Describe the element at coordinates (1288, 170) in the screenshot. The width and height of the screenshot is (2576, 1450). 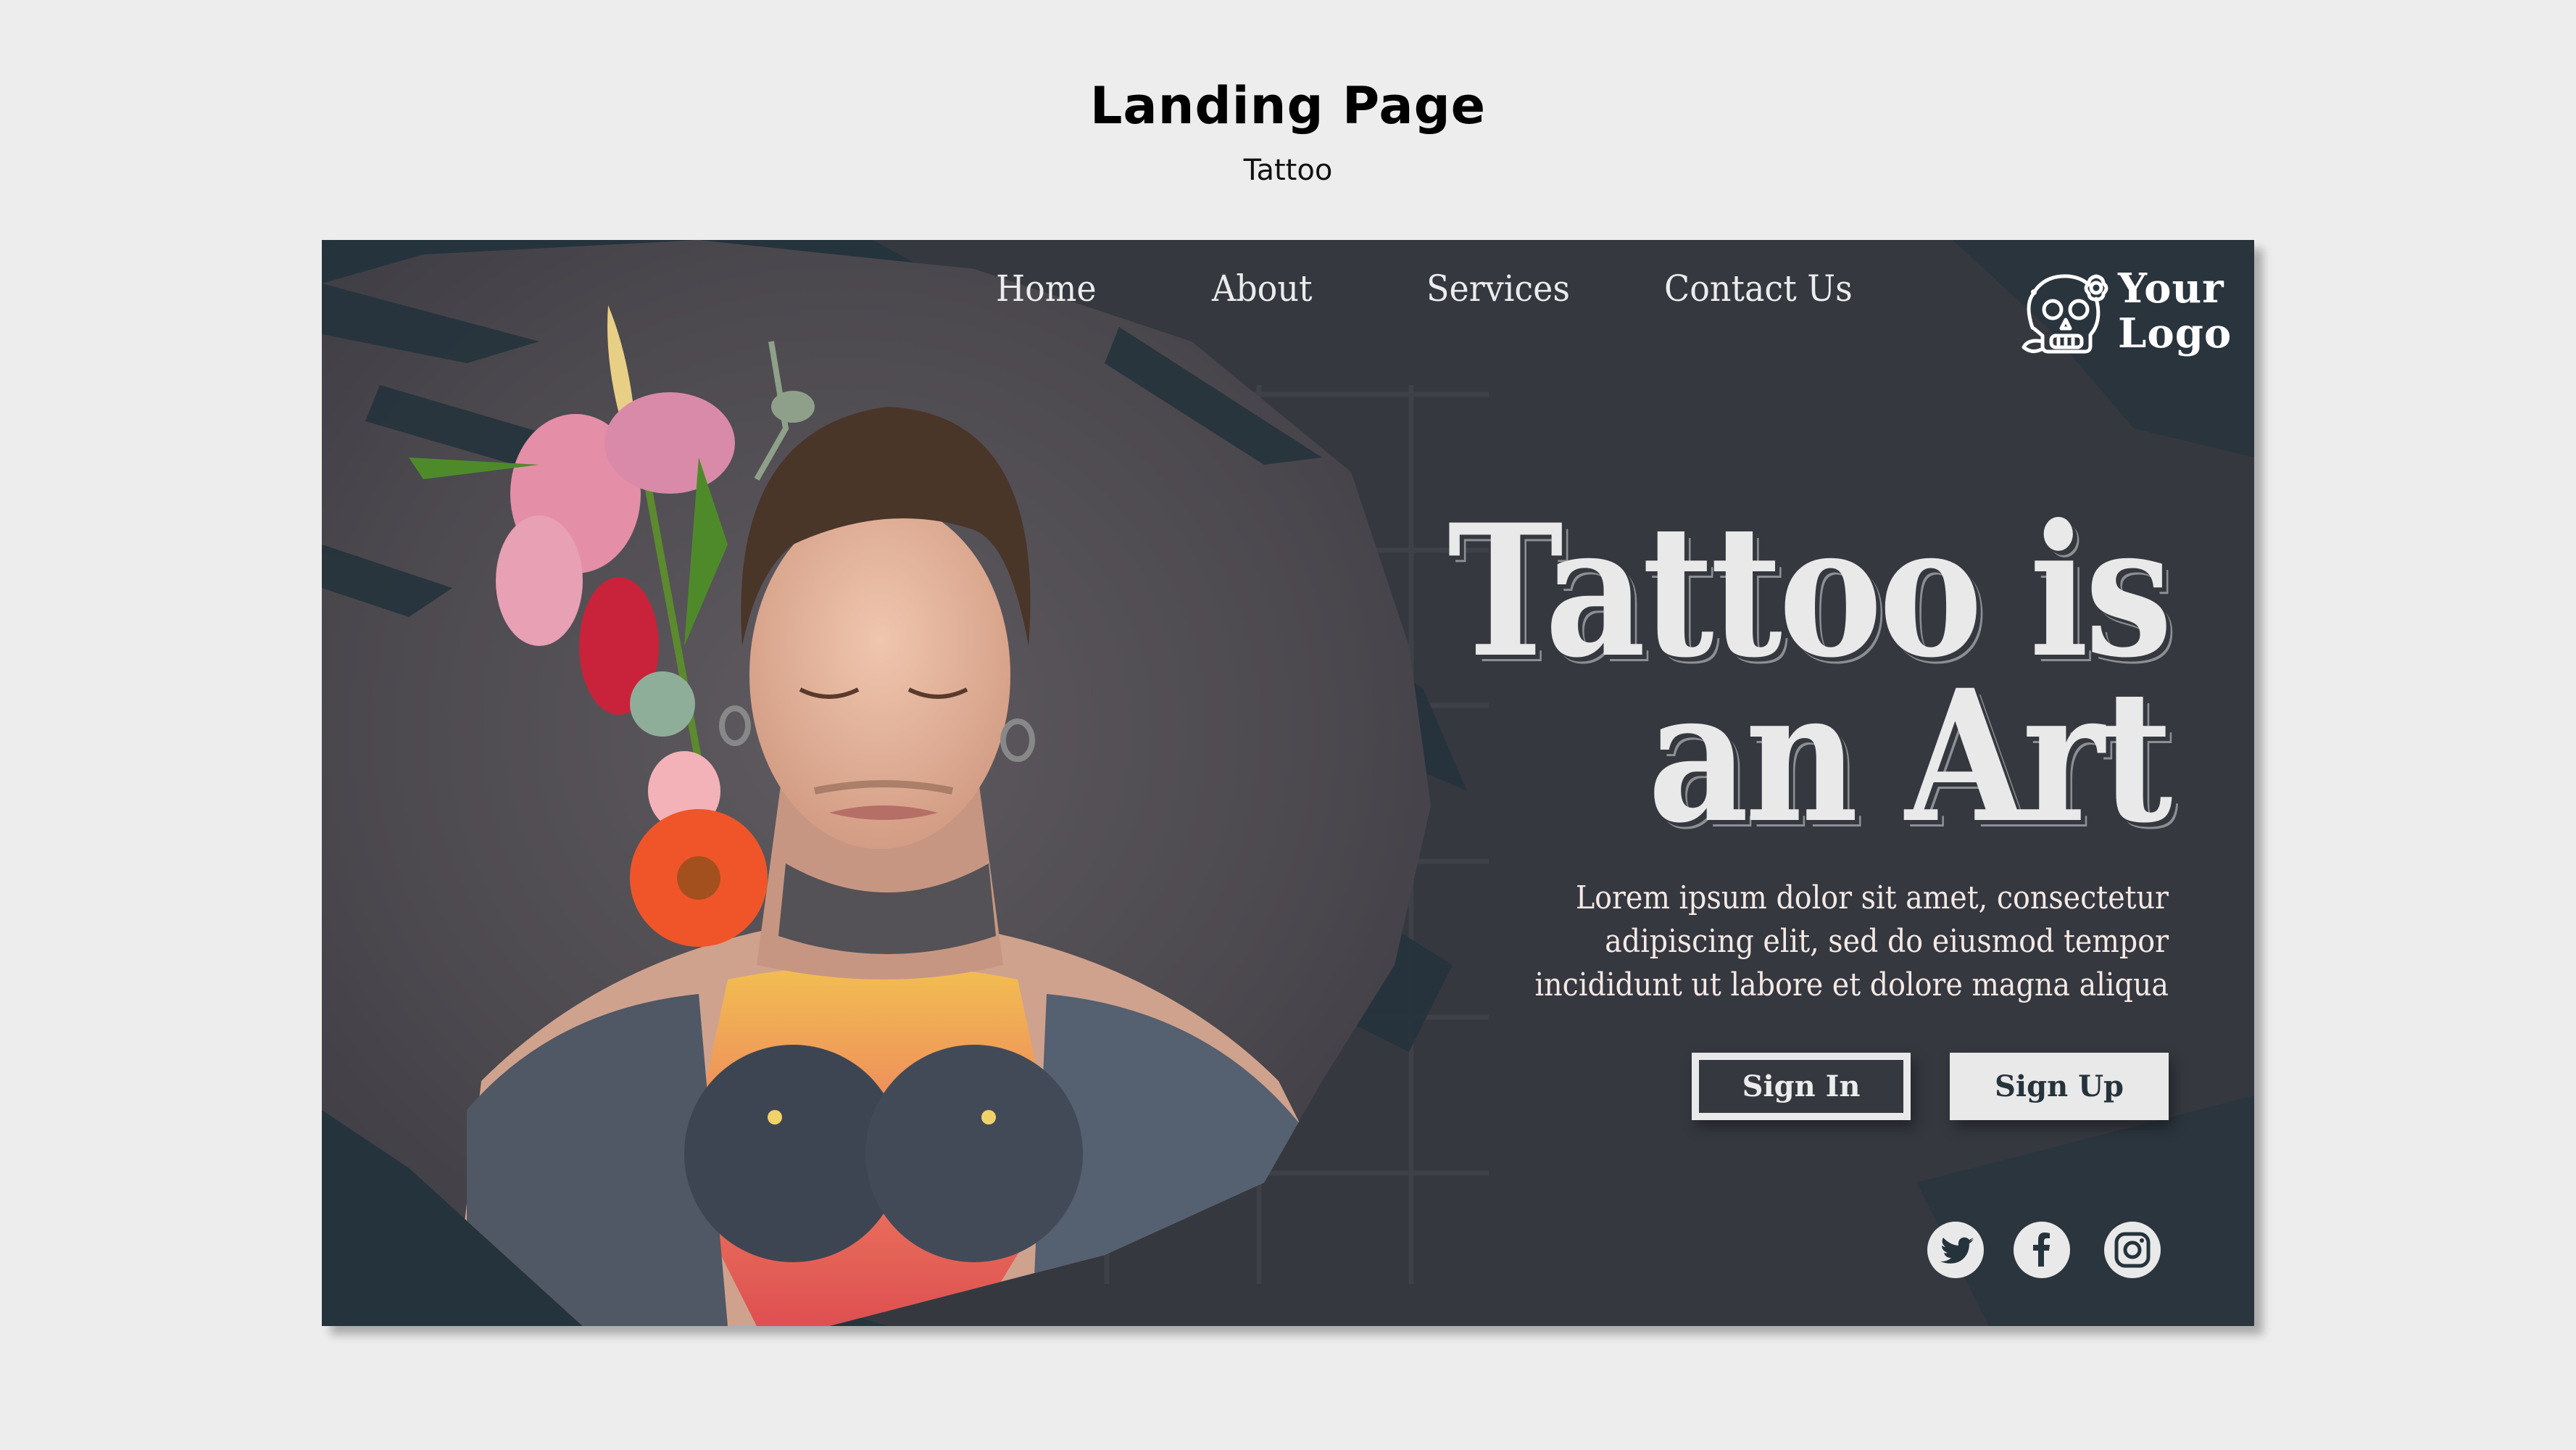
I see `page-subtitle: Tattoo` at that location.